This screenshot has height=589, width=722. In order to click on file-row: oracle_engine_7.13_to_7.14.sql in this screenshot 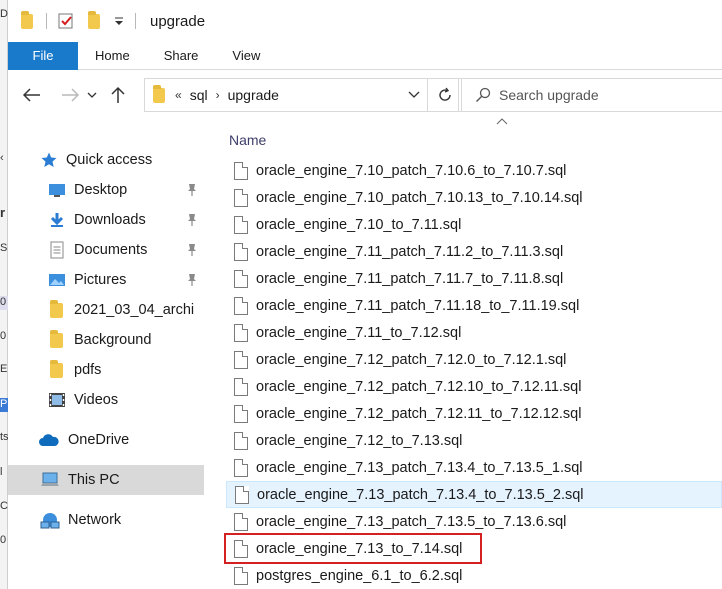, I will do `click(353, 548)`.